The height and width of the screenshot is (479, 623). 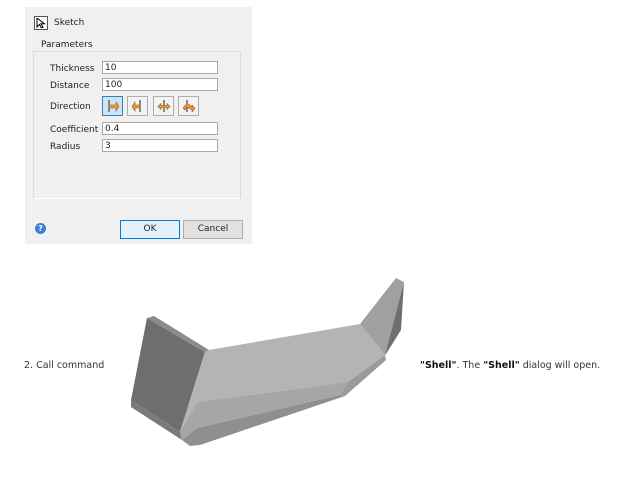 I want to click on direction-both-button, so click(x=163, y=106).